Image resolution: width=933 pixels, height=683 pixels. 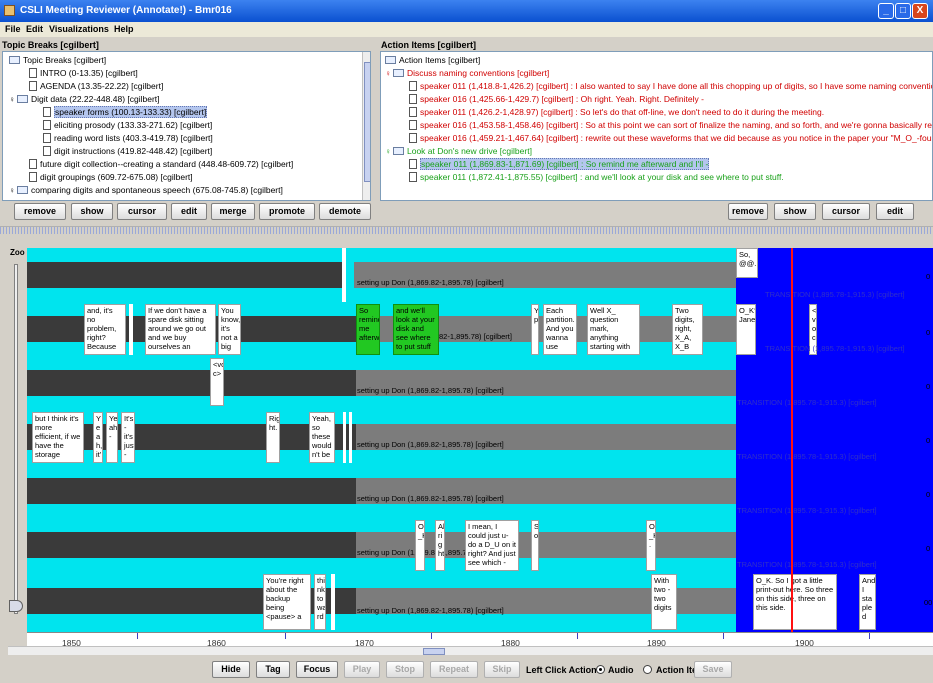 What do you see at coordinates (79, 29) in the screenshot?
I see `menu-visualizations: Visualizations` at bounding box center [79, 29].